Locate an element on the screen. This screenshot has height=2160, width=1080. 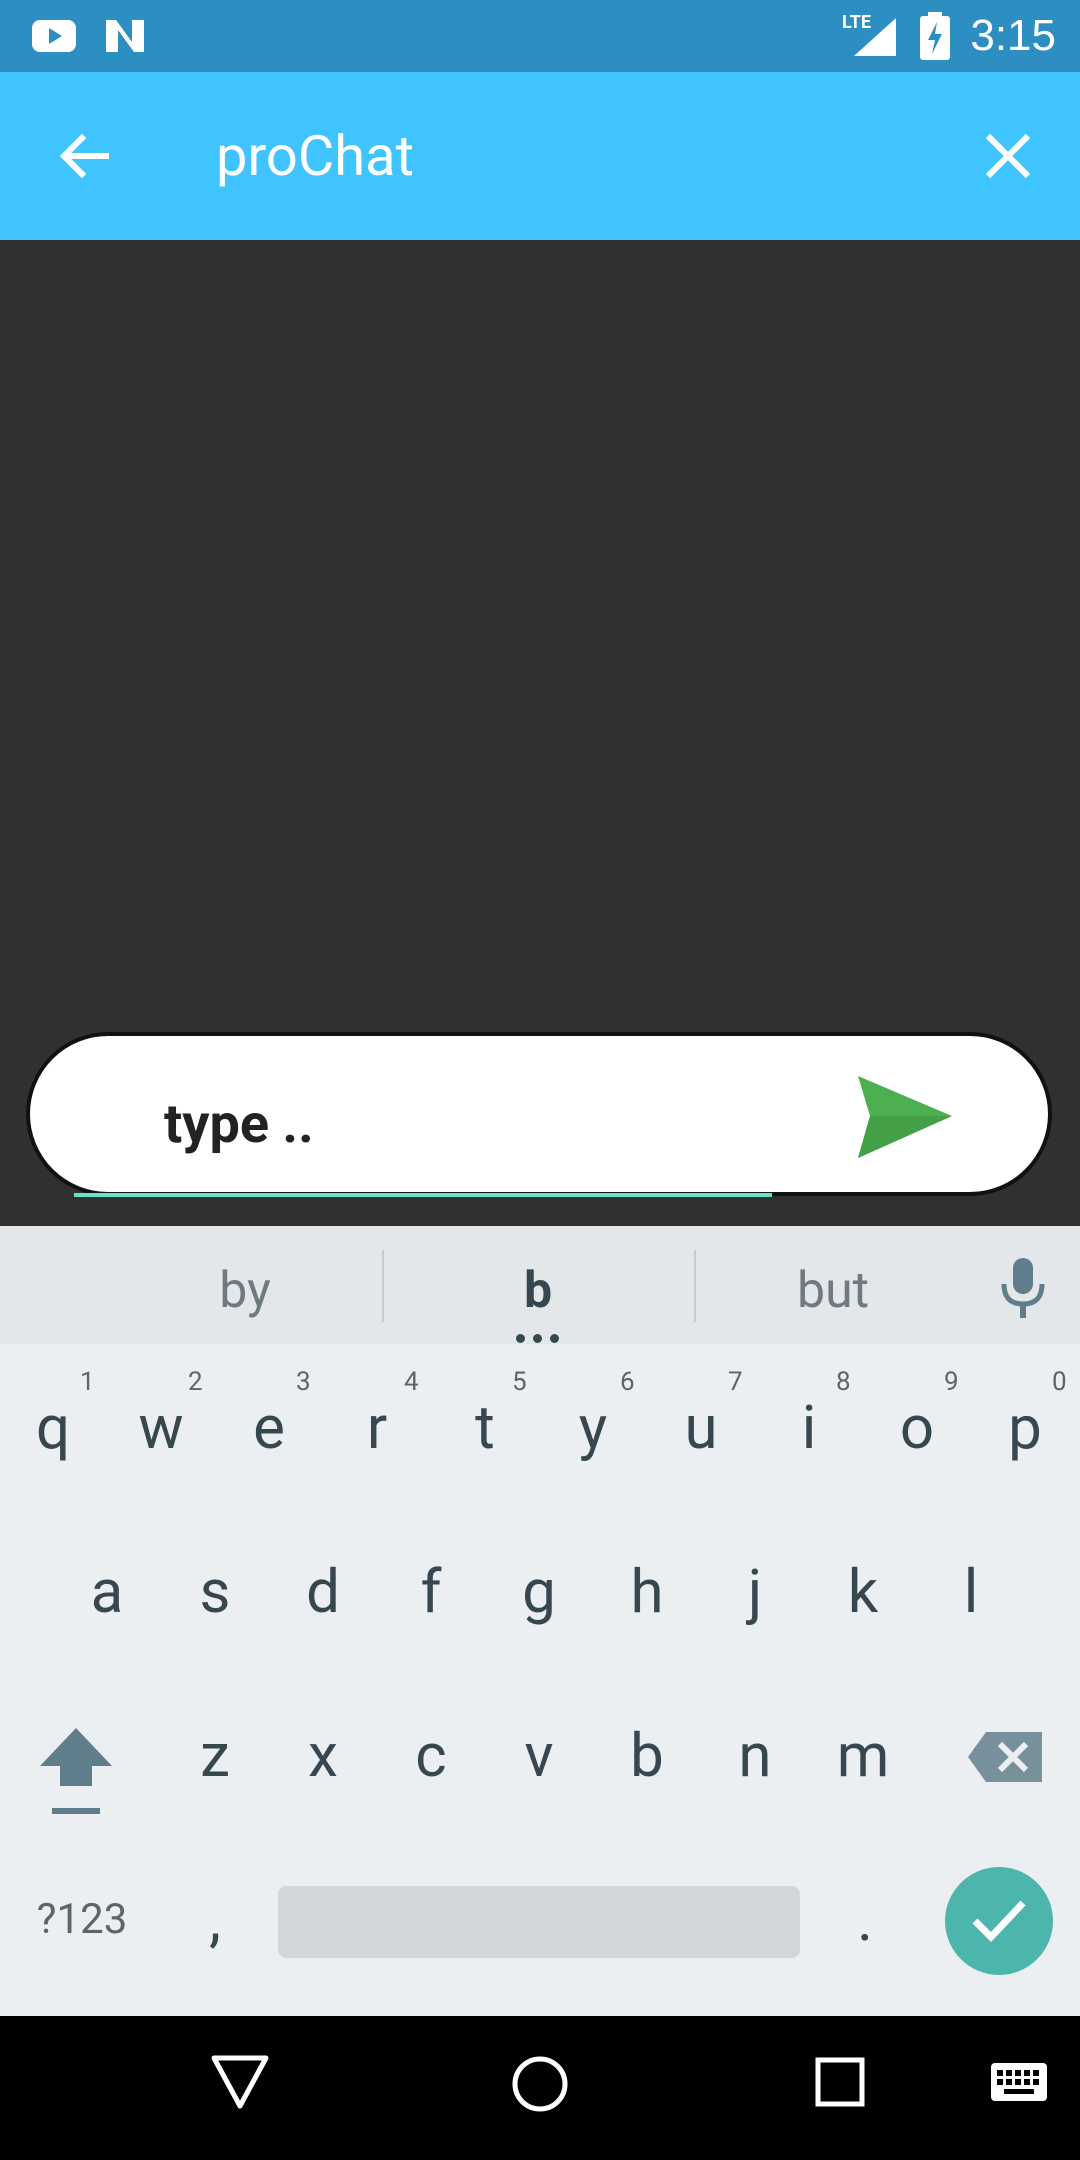
key-p: p is located at coordinates (1025, 1428).